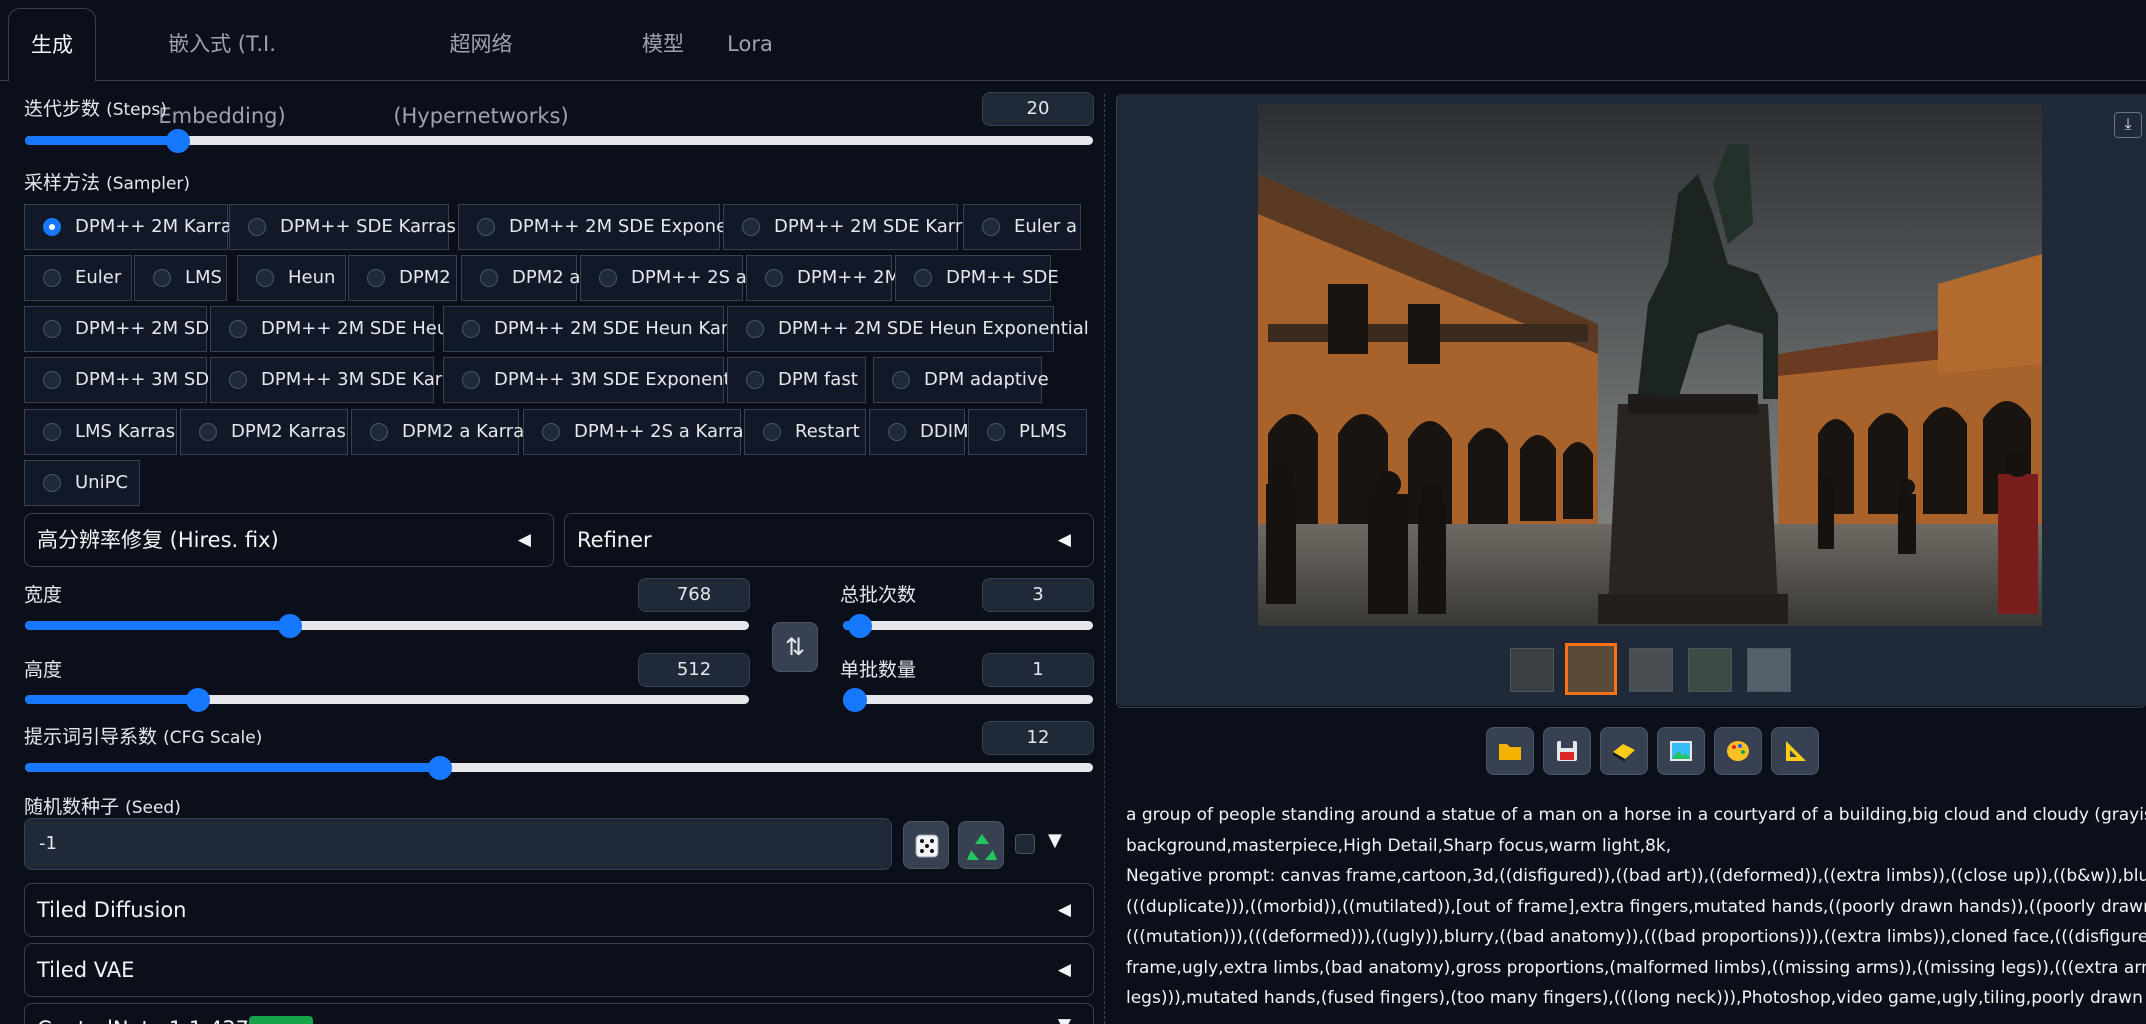  What do you see at coordinates (638, 432) in the screenshot?
I see `sampler-option: DPM++ 2S a Karras` at bounding box center [638, 432].